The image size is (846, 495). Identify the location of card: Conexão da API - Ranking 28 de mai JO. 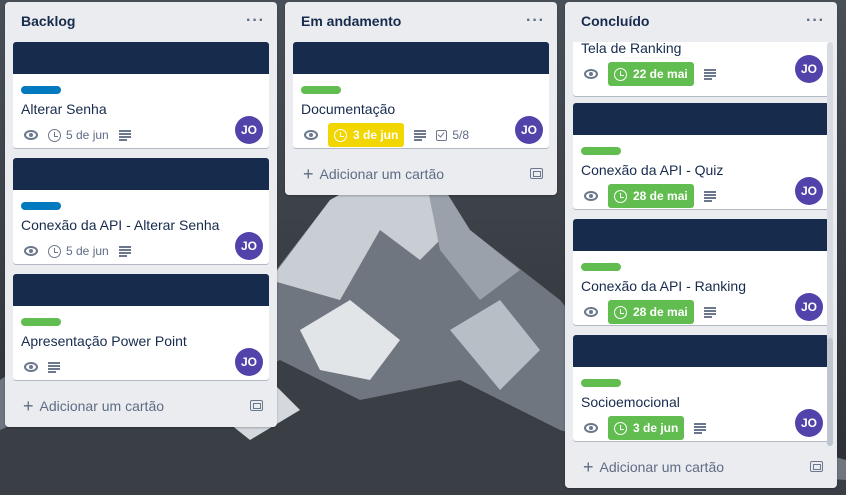
(701, 272).